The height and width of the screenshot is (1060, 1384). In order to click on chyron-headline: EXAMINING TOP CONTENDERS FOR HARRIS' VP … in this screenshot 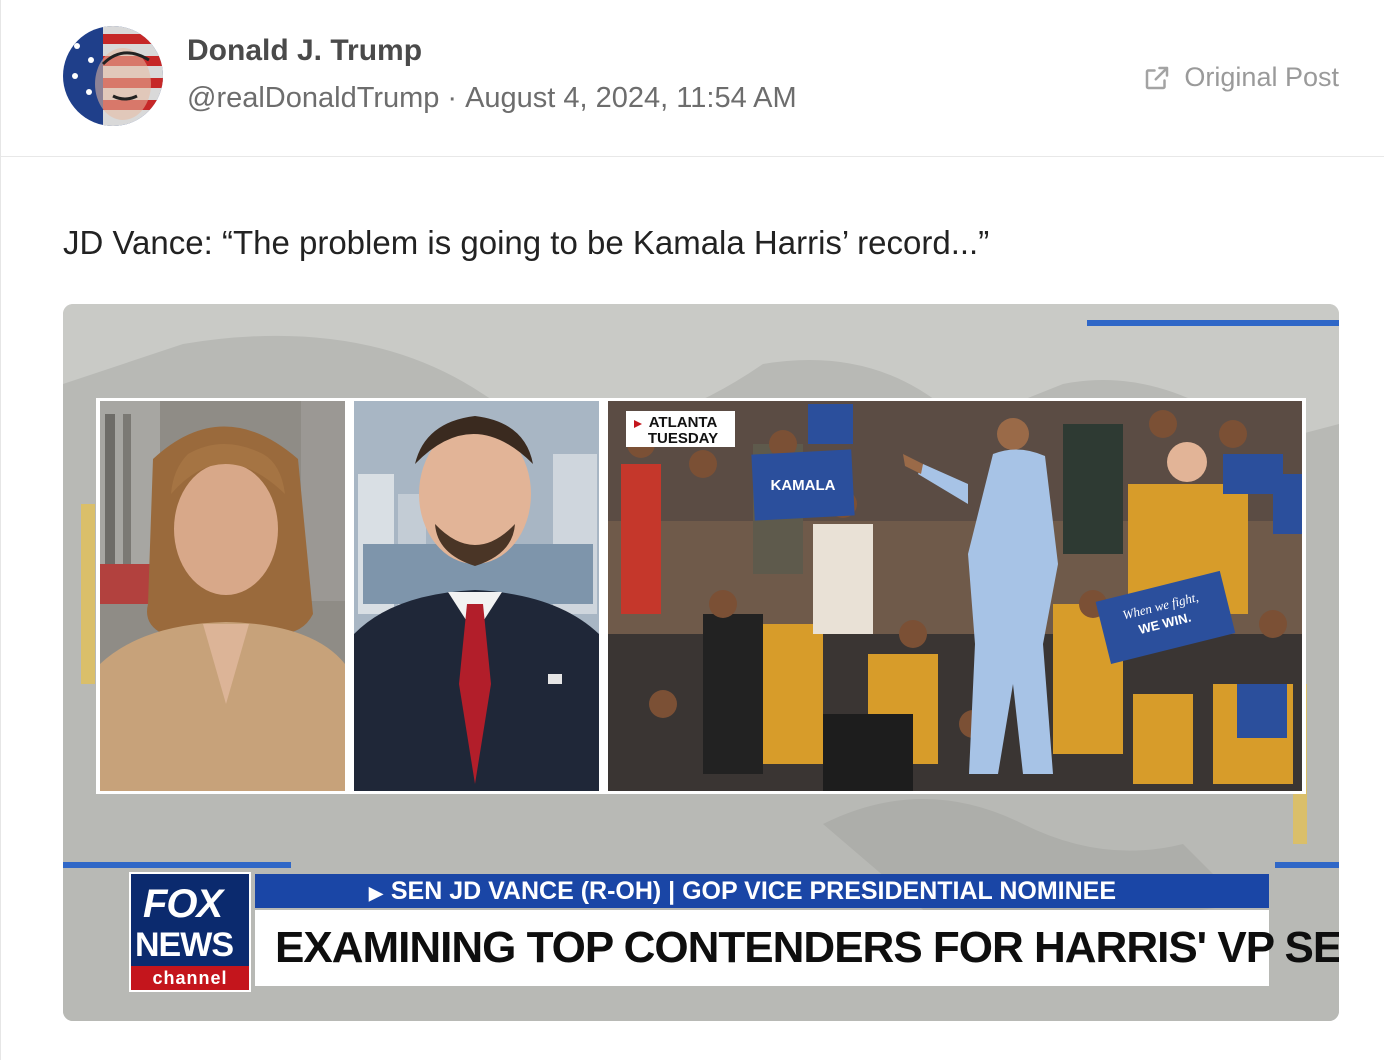, I will do `click(797, 948)`.